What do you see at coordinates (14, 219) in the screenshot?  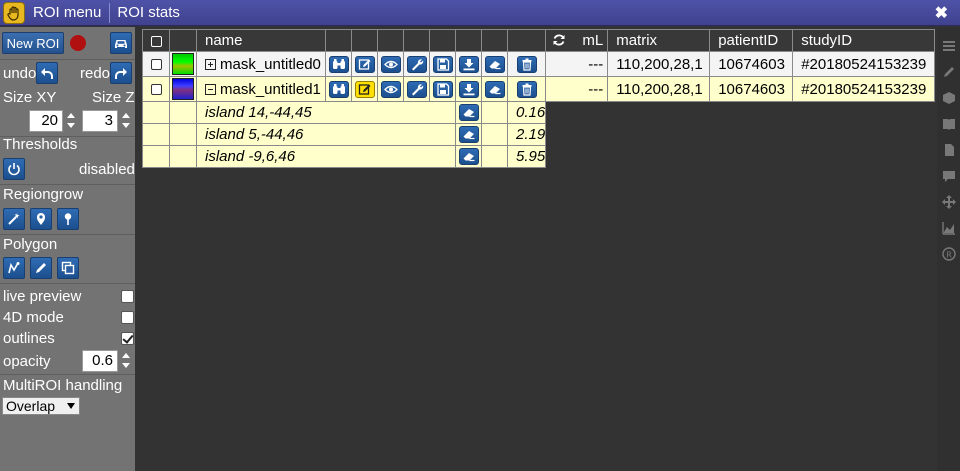 I see `magic-wand-icon` at bounding box center [14, 219].